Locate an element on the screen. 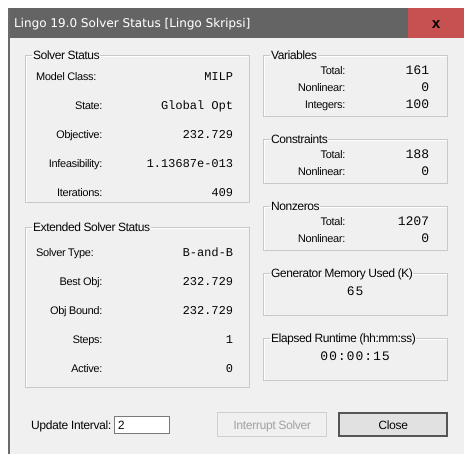  input-field: 2 is located at coordinates (142, 425).